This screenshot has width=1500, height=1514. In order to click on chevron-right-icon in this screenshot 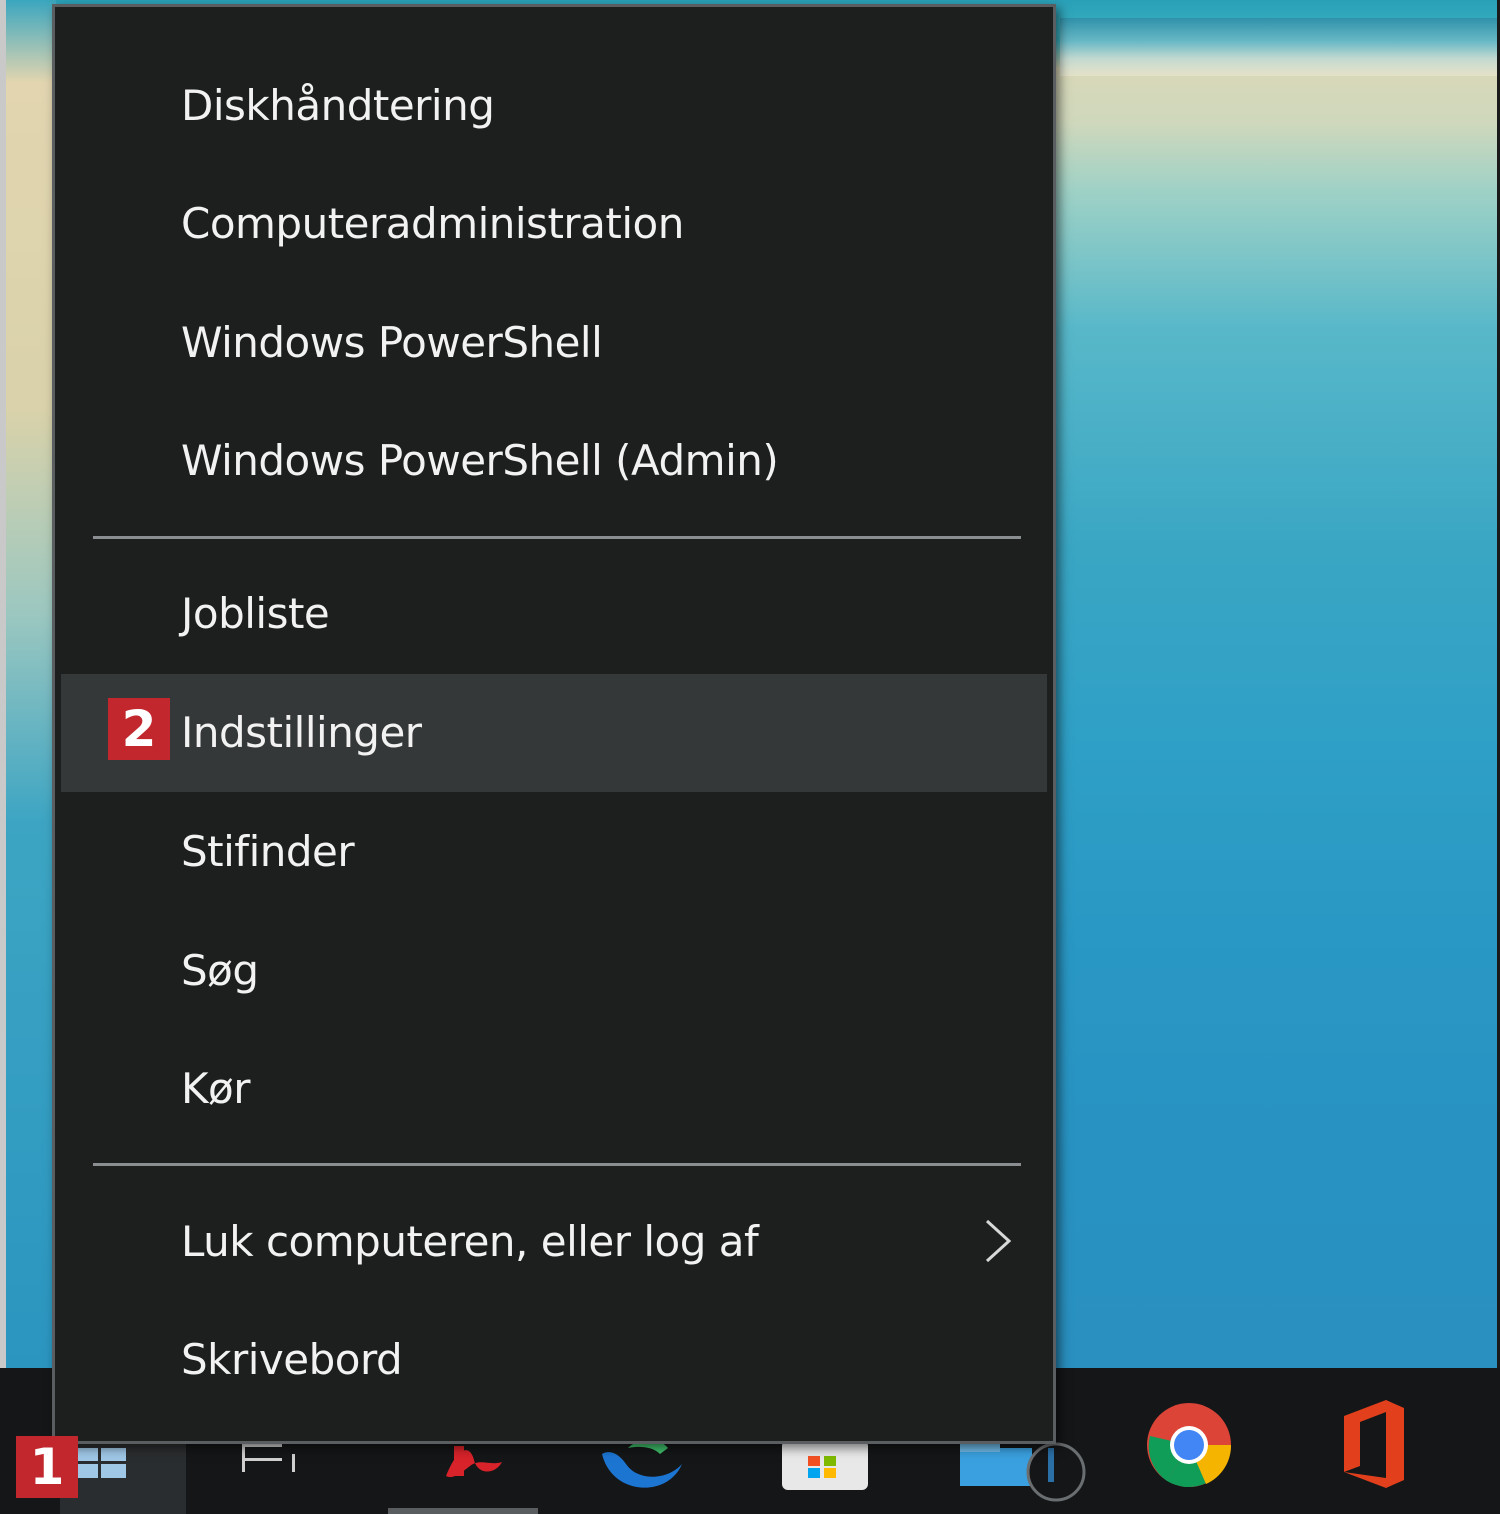, I will do `click(998, 1241)`.